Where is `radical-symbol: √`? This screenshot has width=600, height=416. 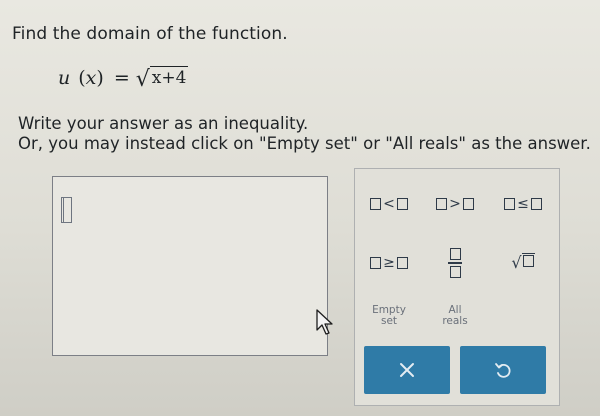 radical-symbol: √ is located at coordinates (142, 79).